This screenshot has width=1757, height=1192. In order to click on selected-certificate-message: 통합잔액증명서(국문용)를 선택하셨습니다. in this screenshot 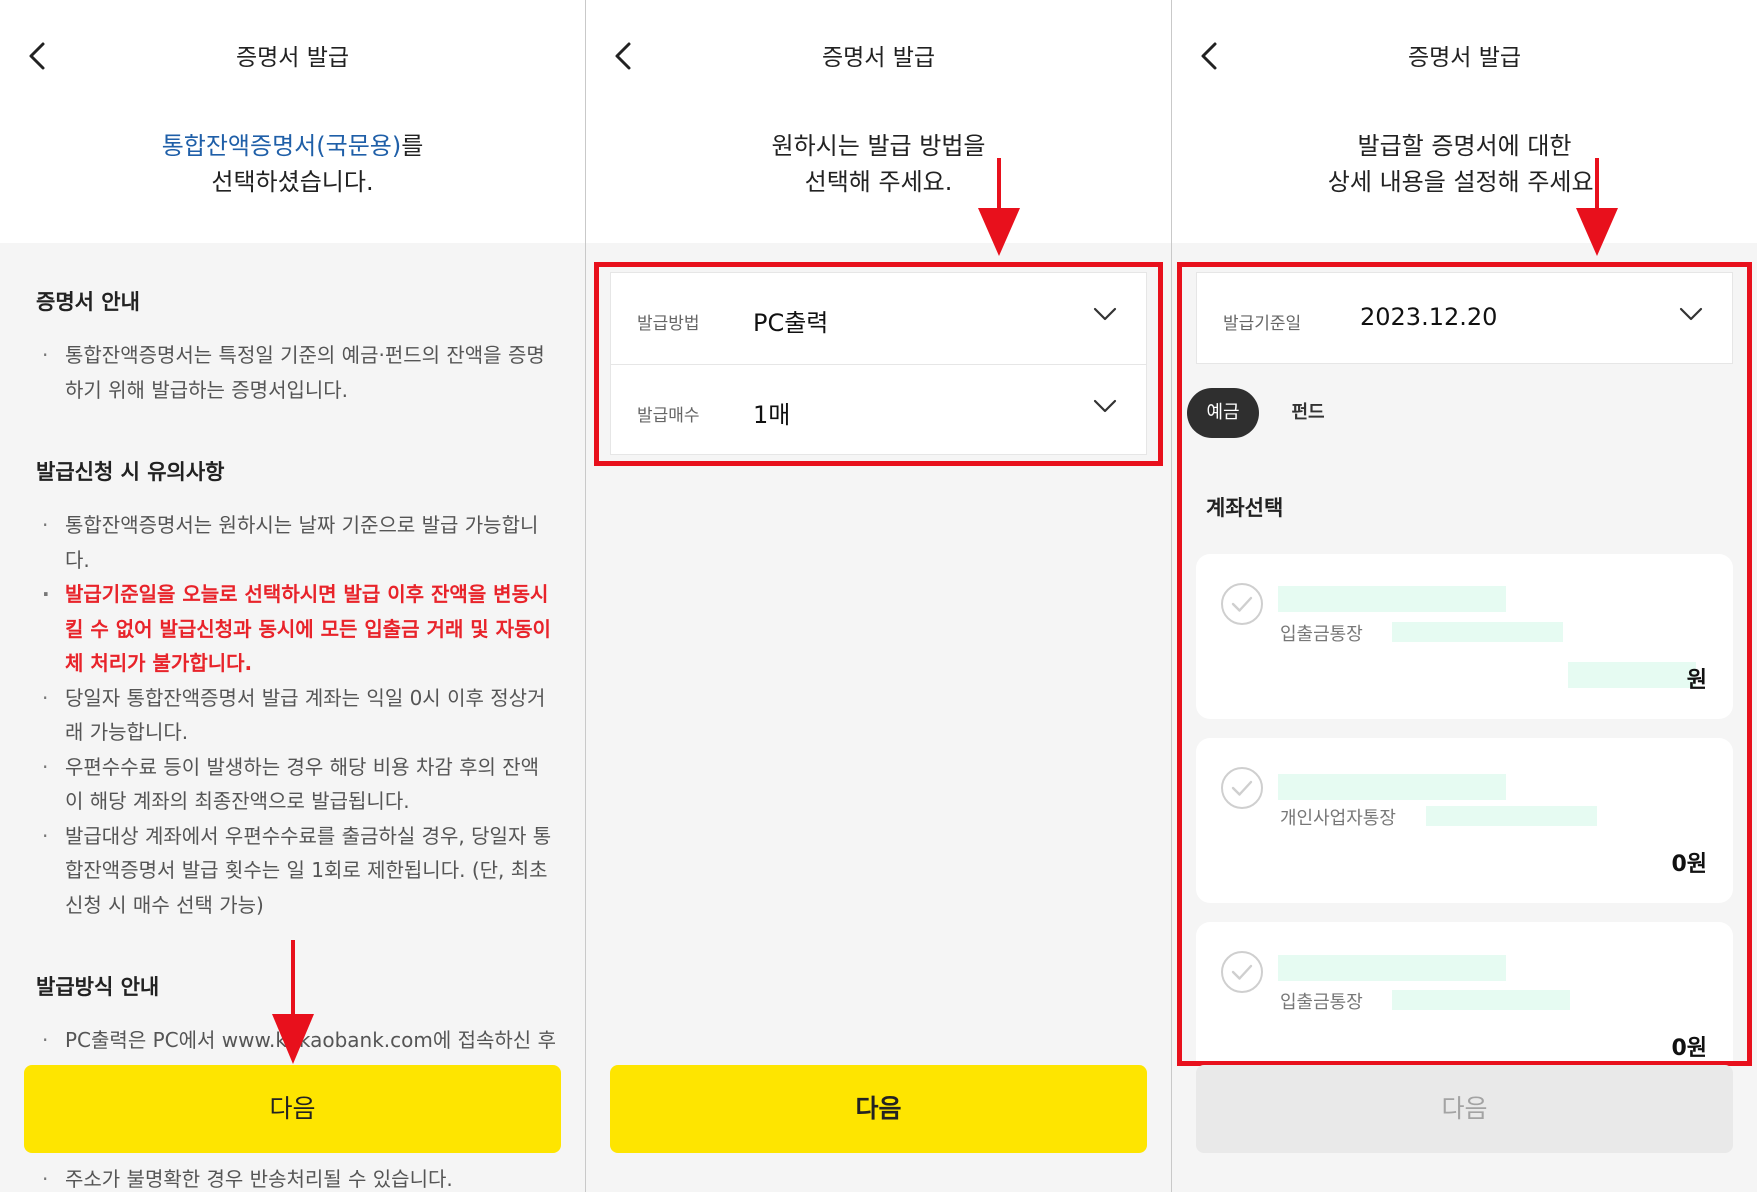, I will do `click(292, 164)`.